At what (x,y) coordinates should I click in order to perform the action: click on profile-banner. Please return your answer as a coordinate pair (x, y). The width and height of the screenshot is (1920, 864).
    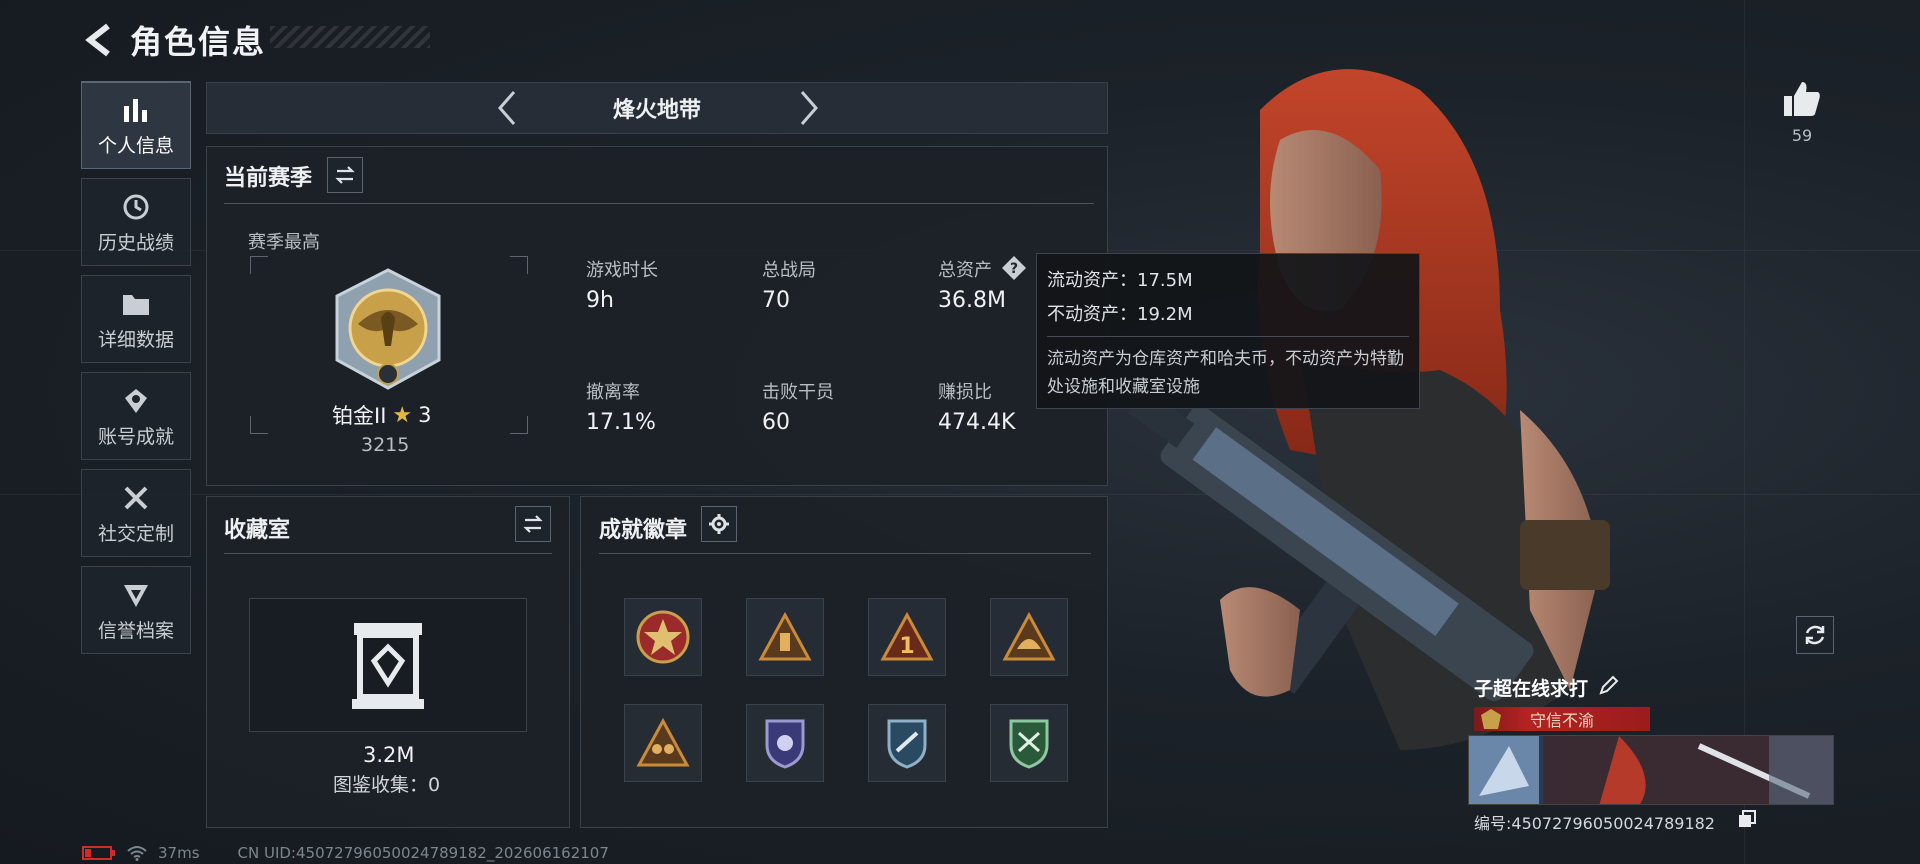
    Looking at the image, I should click on (1651, 770).